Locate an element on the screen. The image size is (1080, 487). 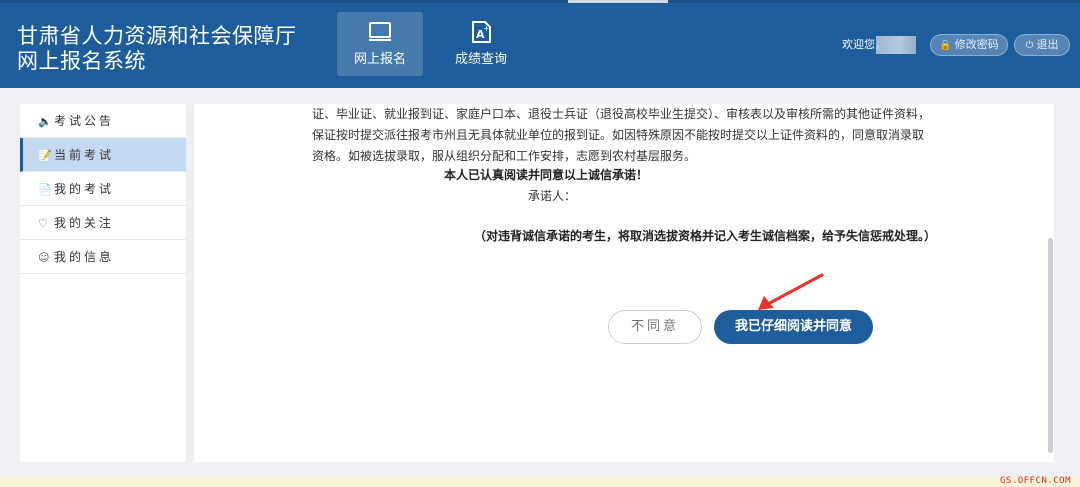
logout-button: ⏻ 退出 is located at coordinates (1042, 45).